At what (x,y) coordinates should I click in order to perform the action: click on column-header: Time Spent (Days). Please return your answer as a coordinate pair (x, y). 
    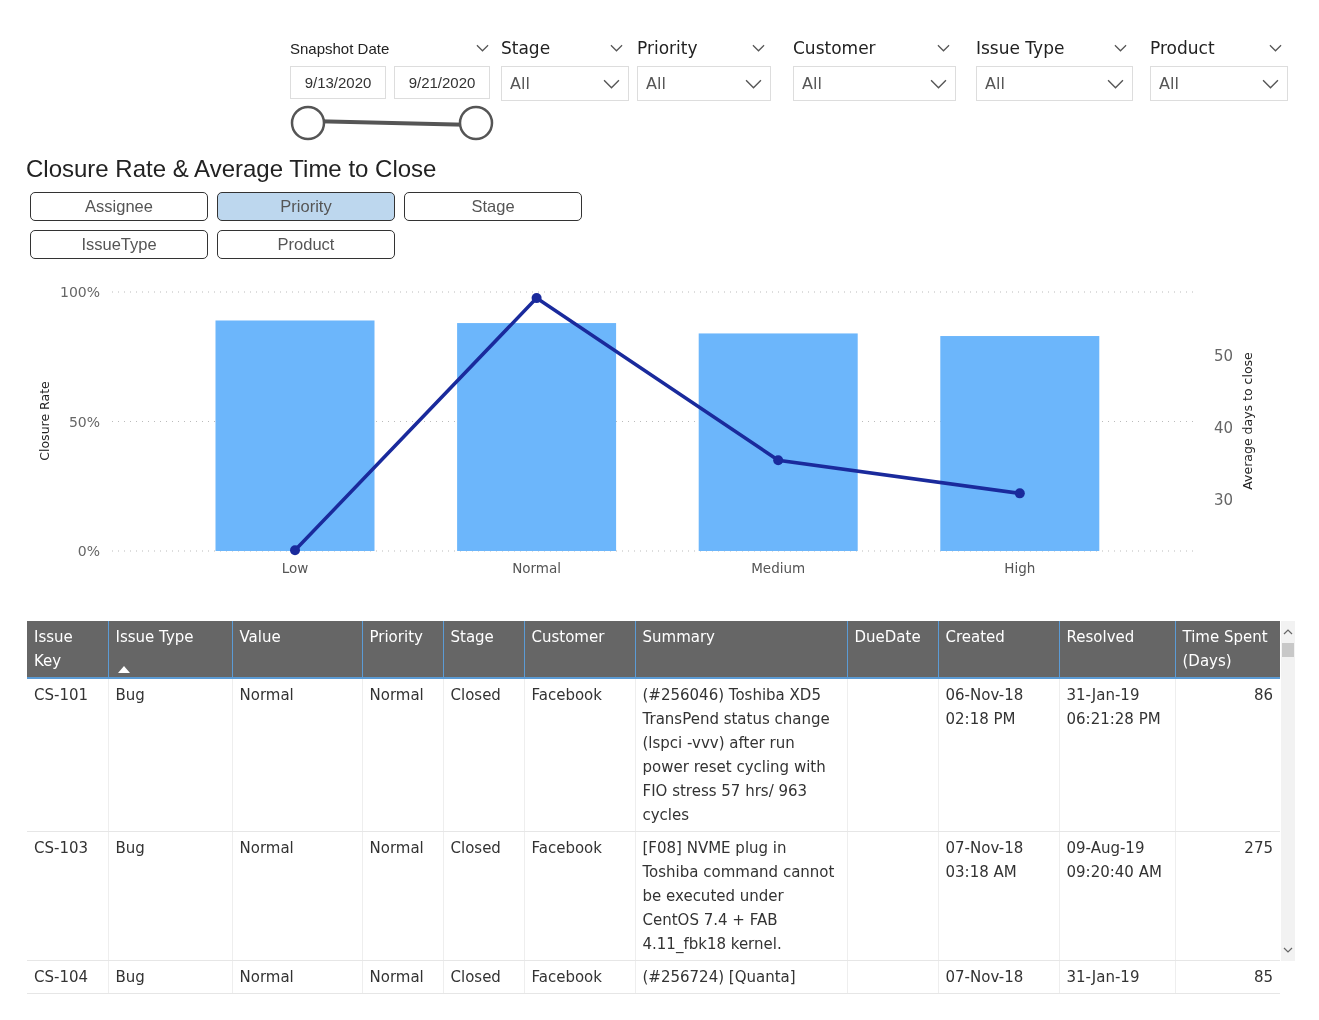
    Looking at the image, I should click on (1227, 649).